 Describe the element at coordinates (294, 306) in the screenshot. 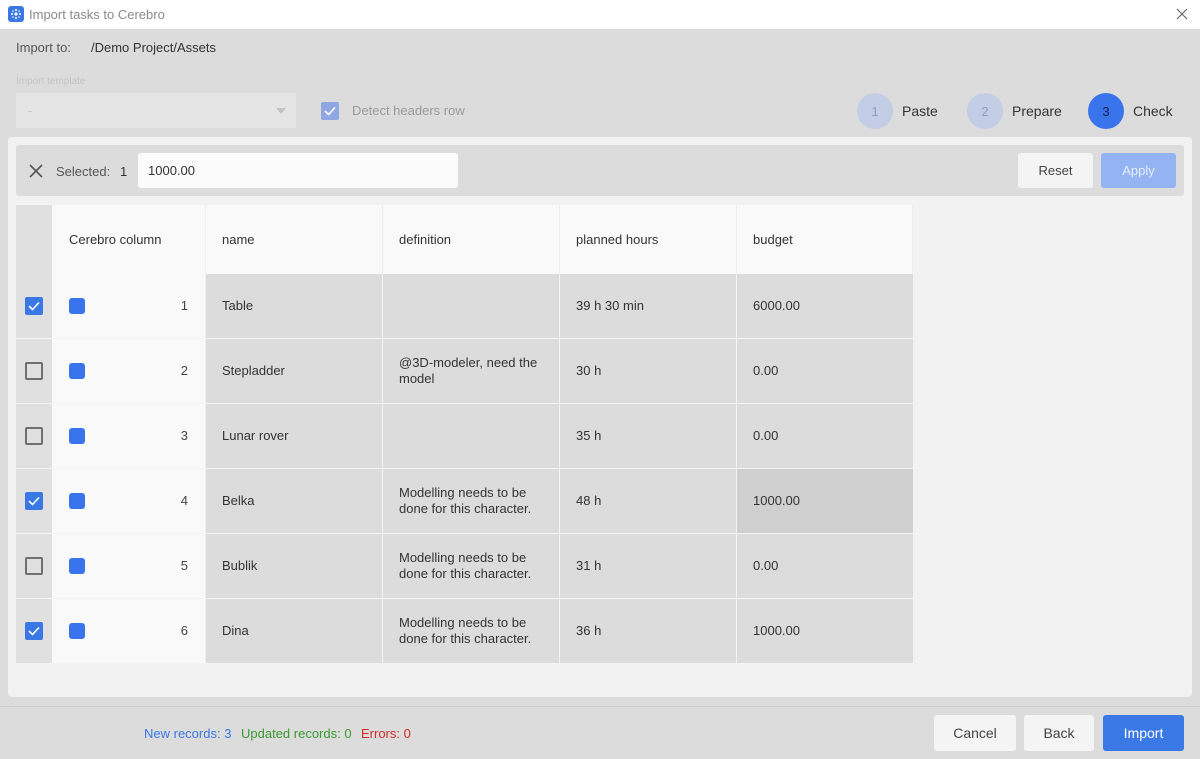

I see `name-cell: Table` at that location.